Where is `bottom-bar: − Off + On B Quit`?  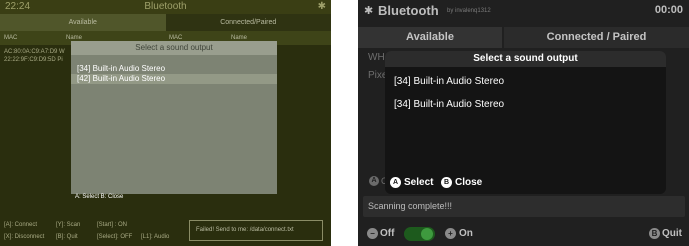 bottom-bar: − Off + On B Quit is located at coordinates (523, 234).